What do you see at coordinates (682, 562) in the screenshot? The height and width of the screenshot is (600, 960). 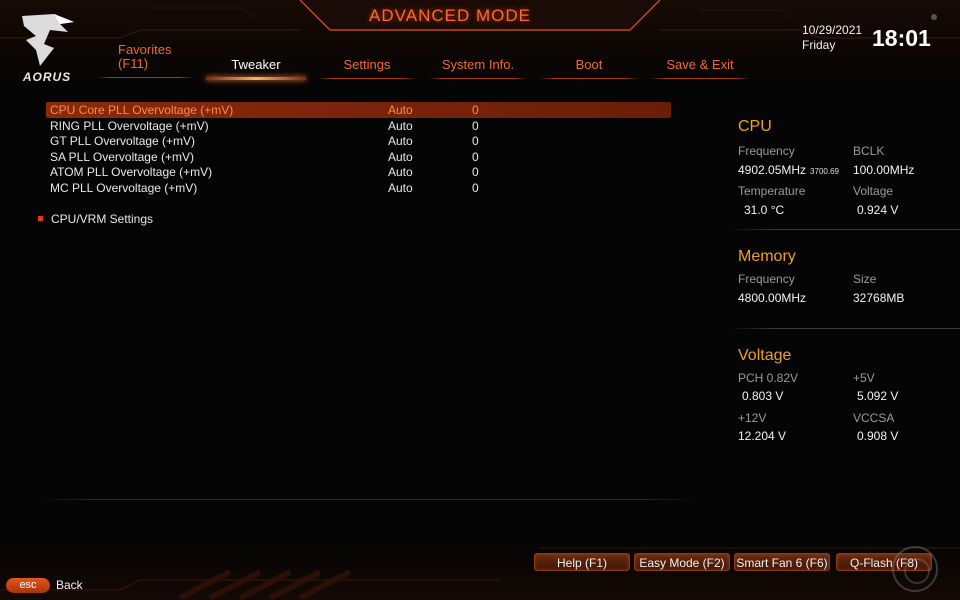 I see `easy-mode-button: Easy Mode (F2)` at bounding box center [682, 562].